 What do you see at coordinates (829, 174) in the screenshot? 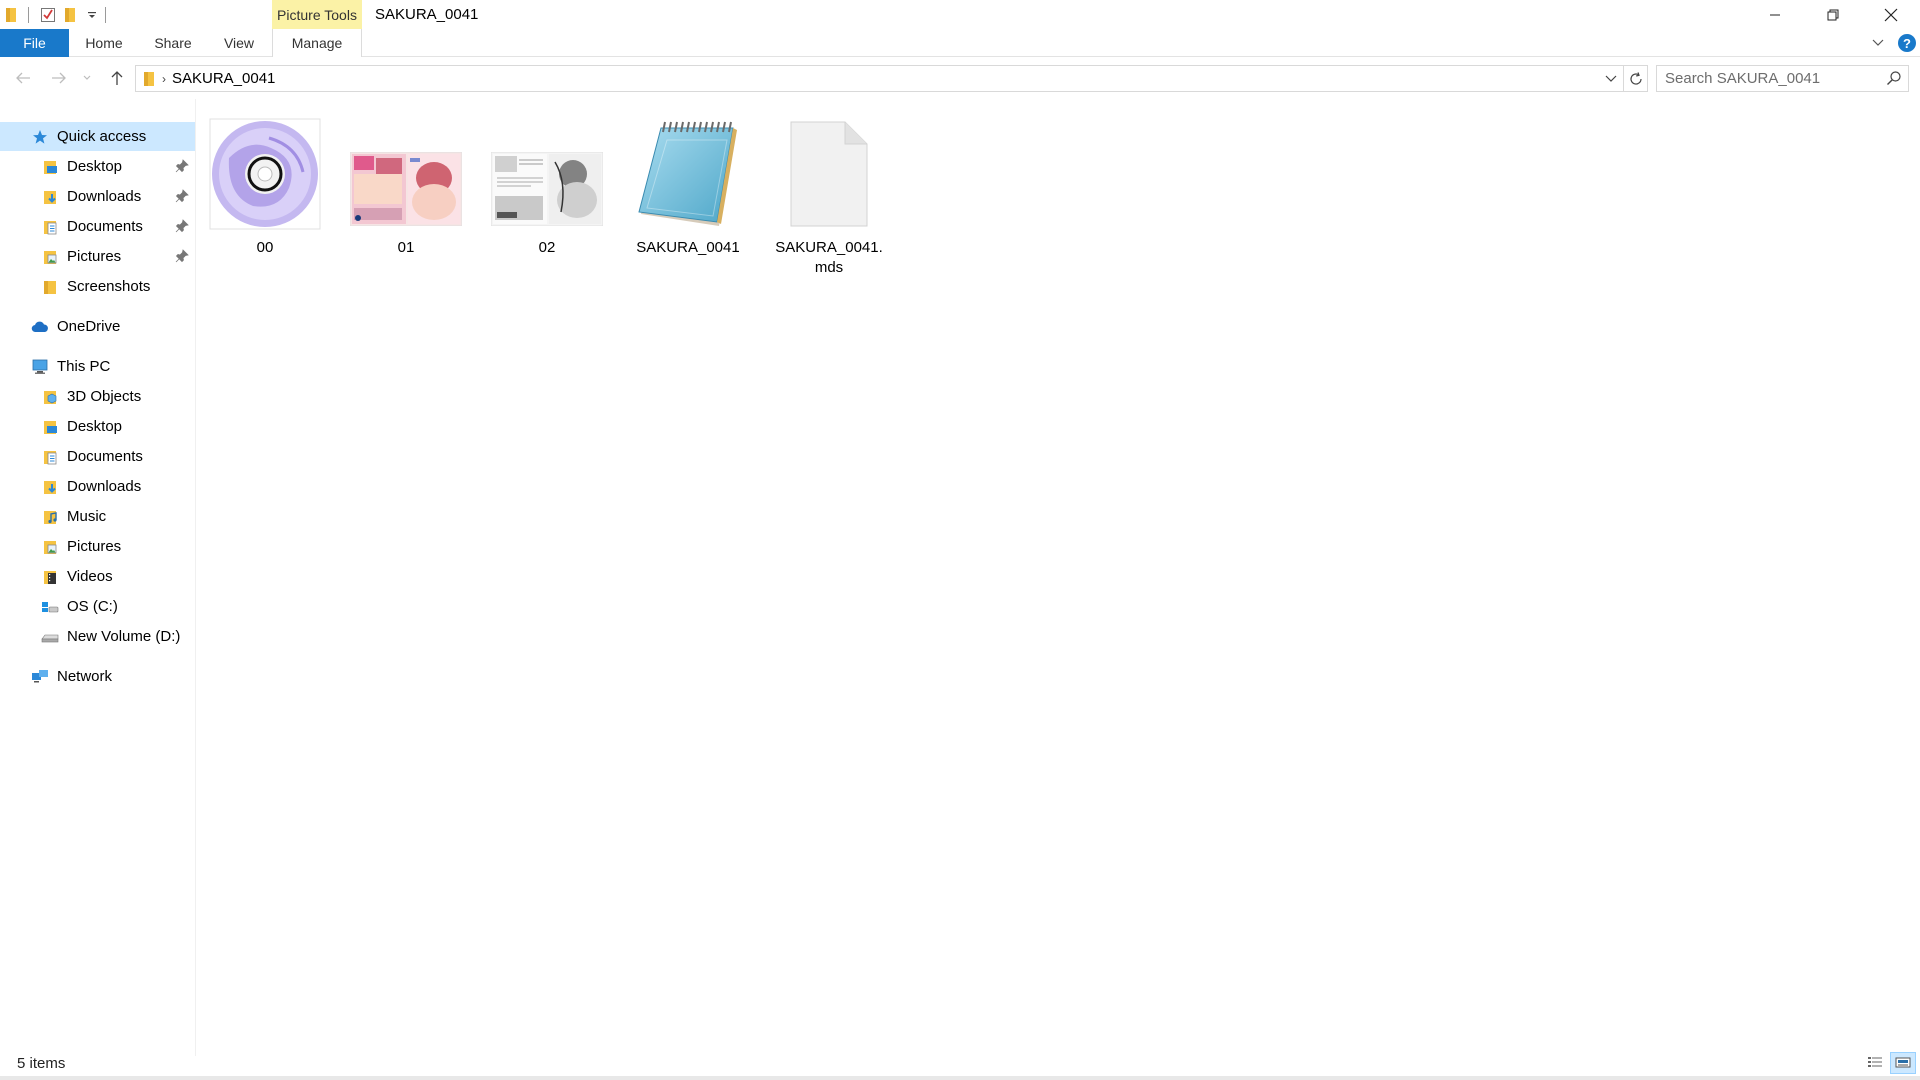
I see `blank-file-icon` at bounding box center [829, 174].